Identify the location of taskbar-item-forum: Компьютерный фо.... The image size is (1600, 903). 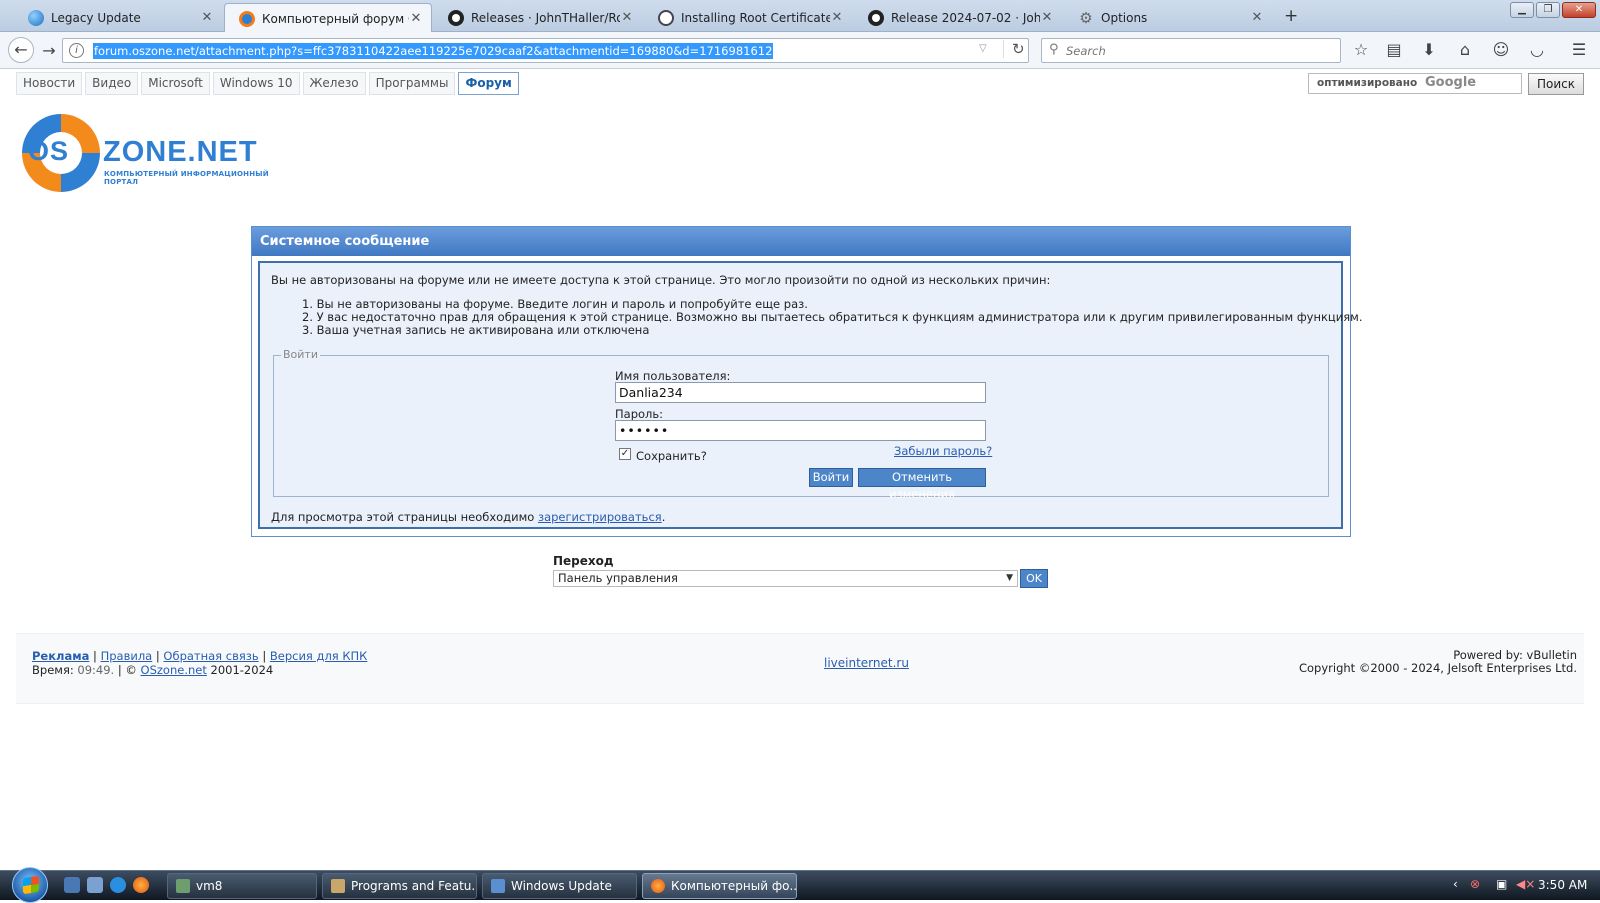
(719, 886).